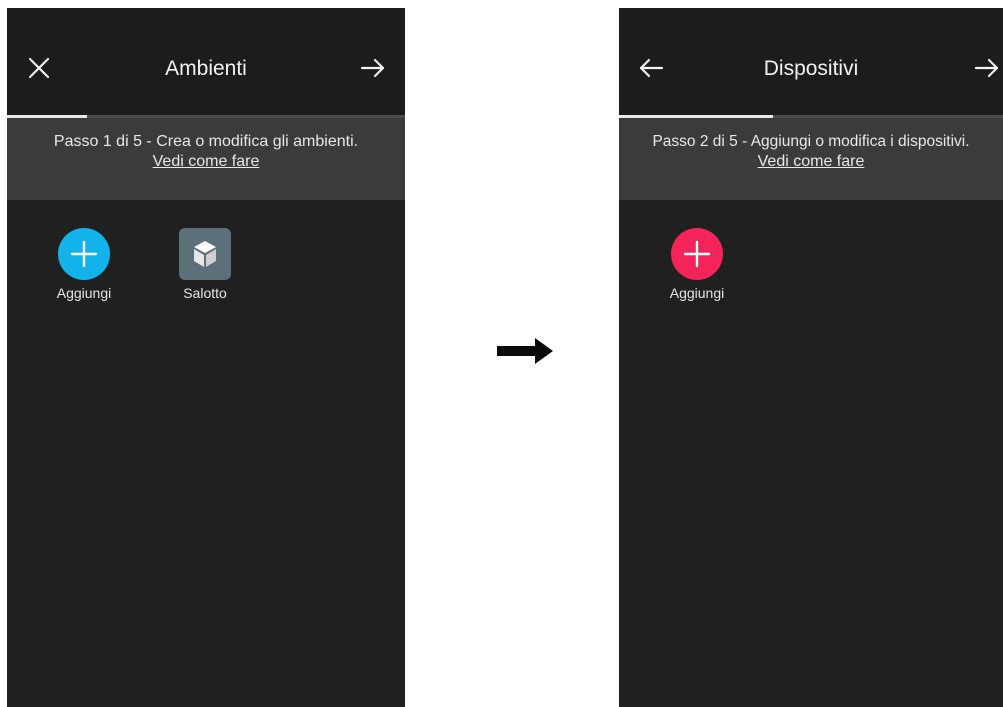  I want to click on add-device-button: Aggiungi, so click(697, 265).